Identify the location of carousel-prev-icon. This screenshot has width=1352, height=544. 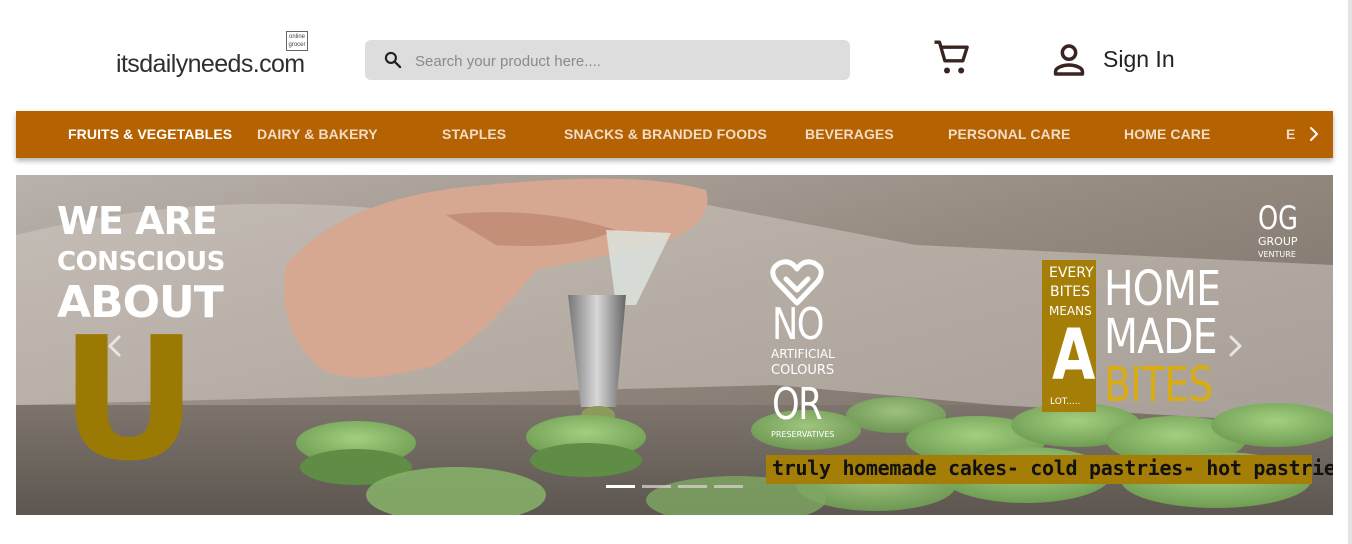
(115, 346).